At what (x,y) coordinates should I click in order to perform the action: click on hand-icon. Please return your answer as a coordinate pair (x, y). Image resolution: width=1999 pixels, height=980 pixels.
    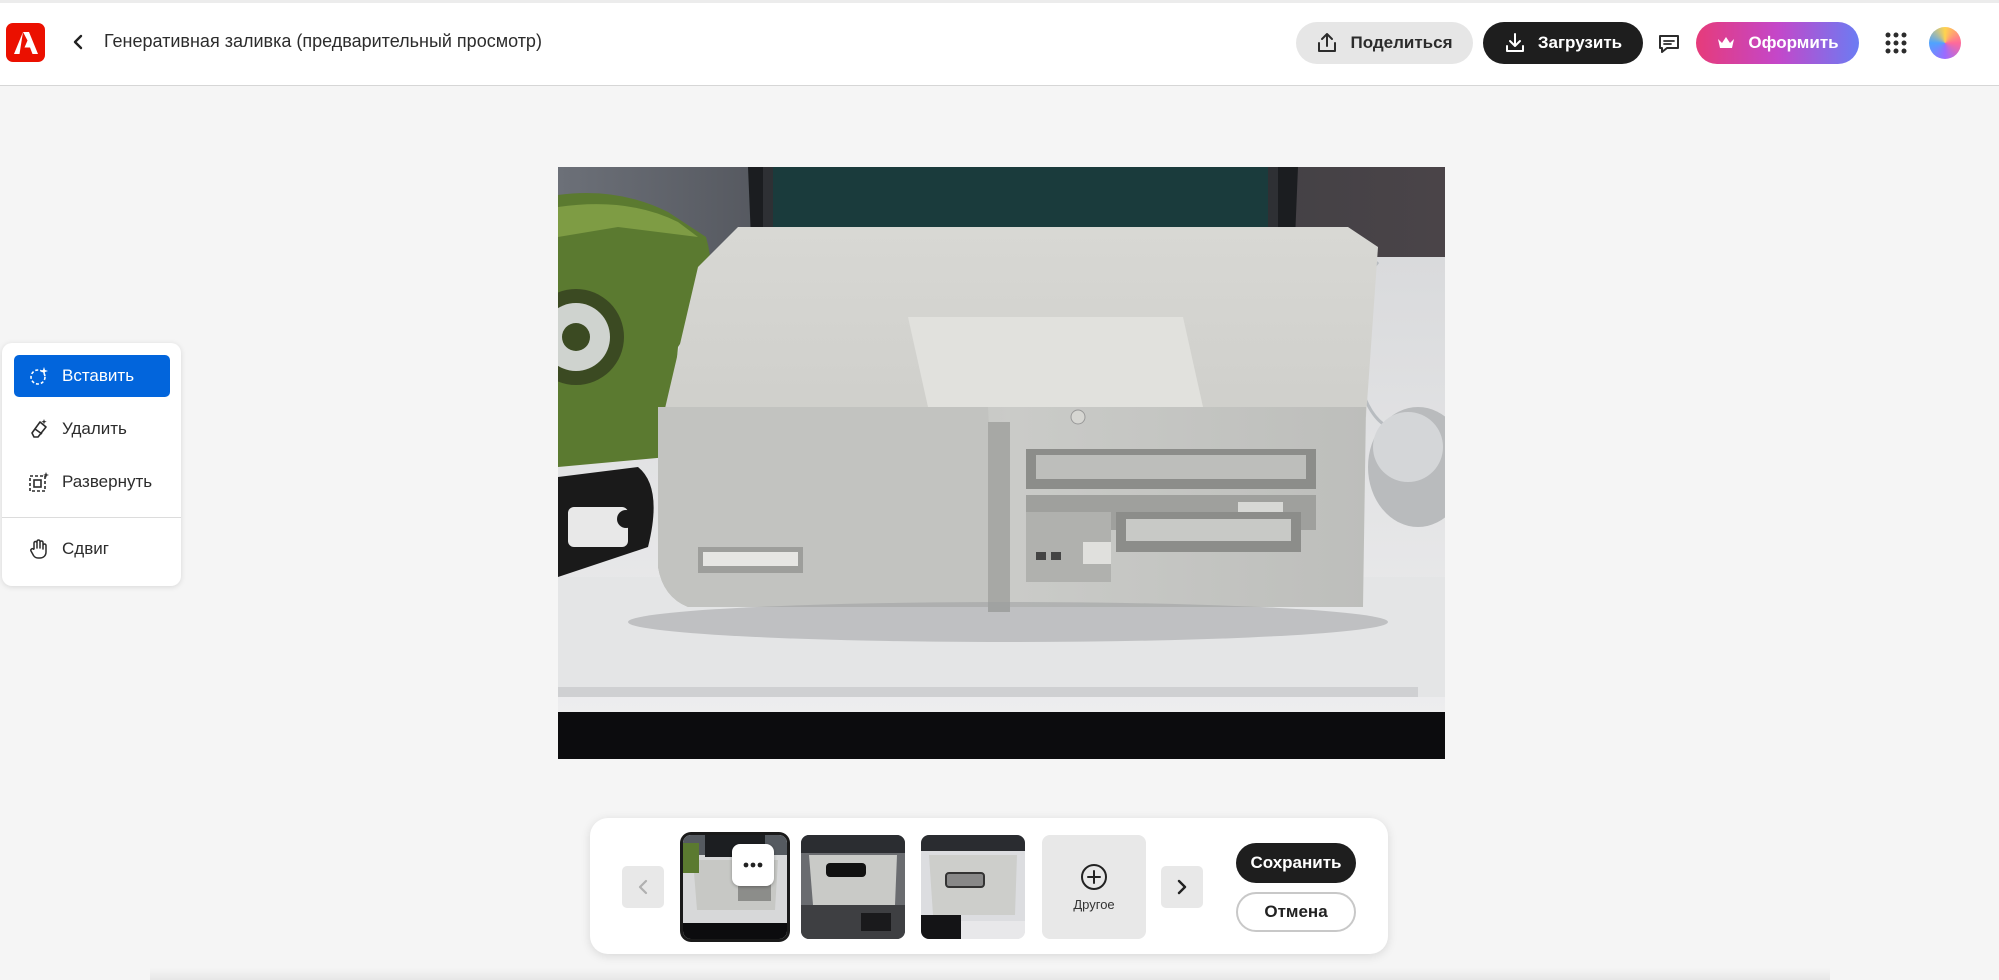
    Looking at the image, I should click on (38, 549).